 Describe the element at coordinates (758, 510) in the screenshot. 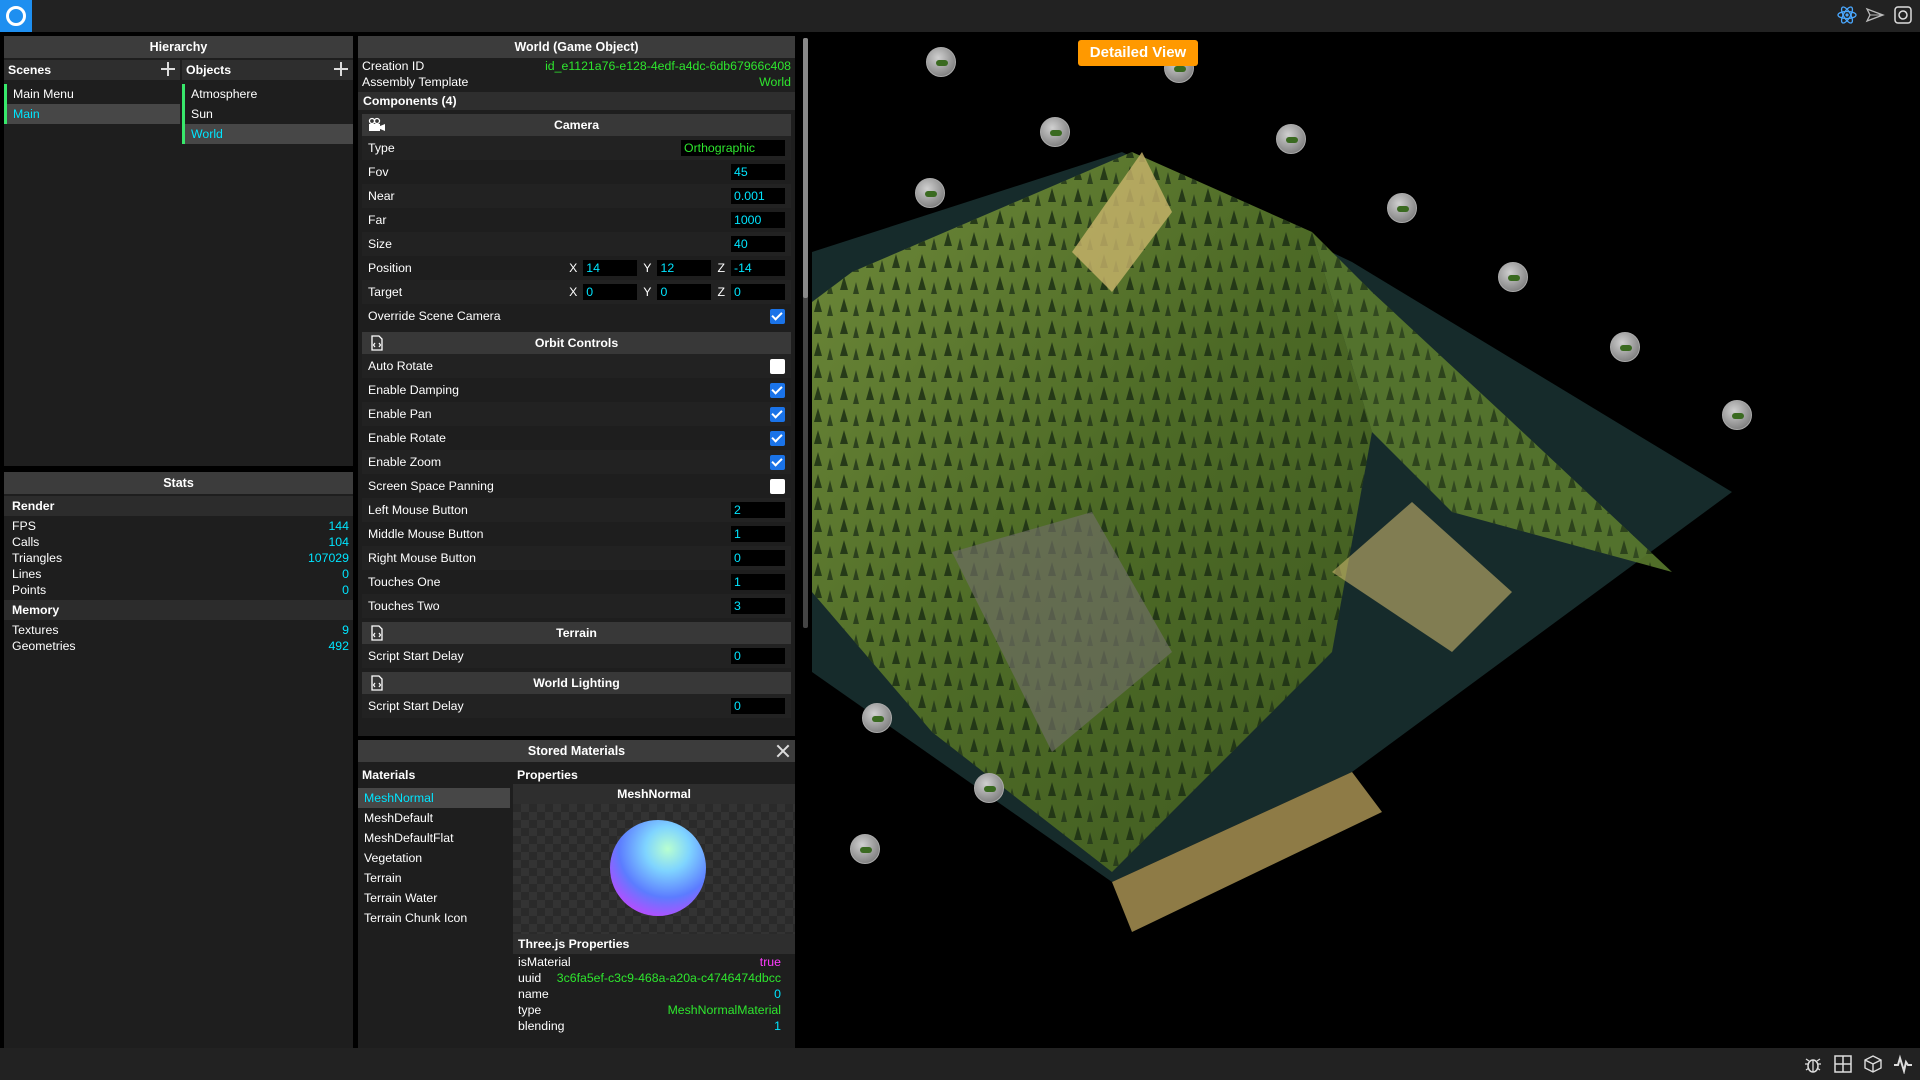

I see `left-mouse-input: 2` at that location.